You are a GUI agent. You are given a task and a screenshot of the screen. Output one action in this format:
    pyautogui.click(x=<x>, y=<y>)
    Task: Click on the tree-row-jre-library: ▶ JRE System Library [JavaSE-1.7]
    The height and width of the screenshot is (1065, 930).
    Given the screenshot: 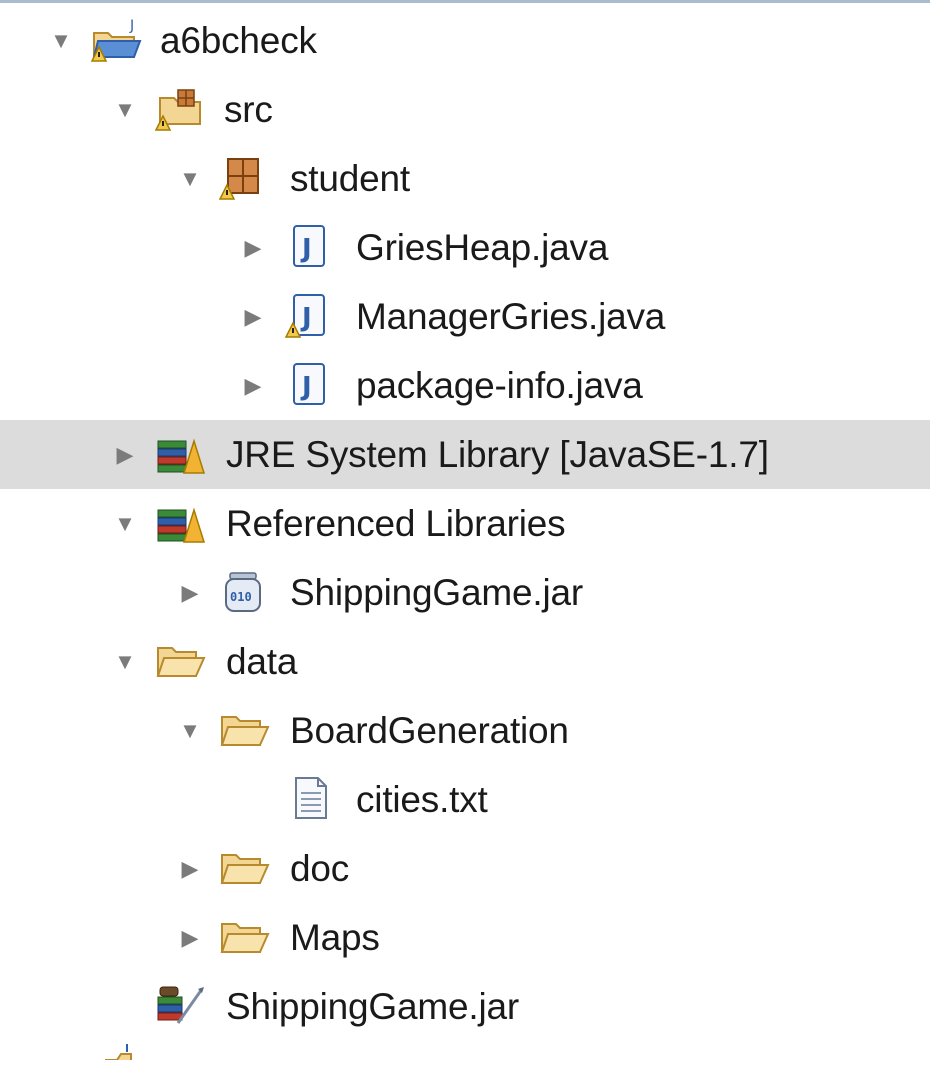 What is the action you would take?
    pyautogui.click(x=465, y=454)
    